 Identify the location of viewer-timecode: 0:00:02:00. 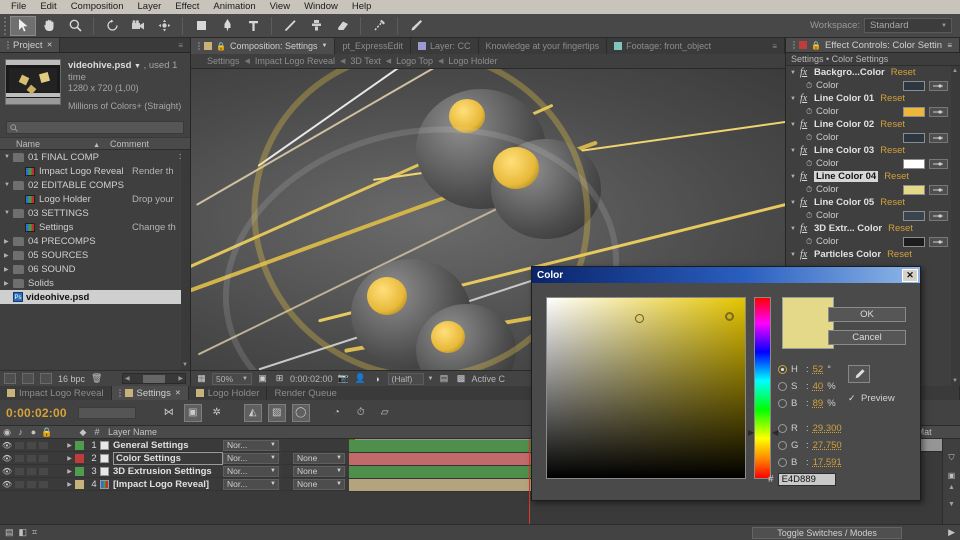
(311, 379).